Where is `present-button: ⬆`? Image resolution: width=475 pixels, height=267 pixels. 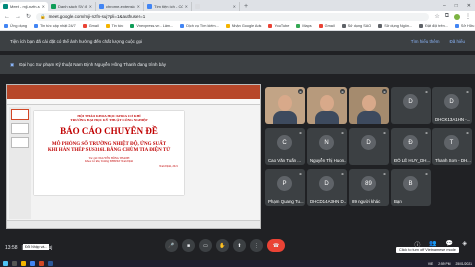
present-button: ⬆ is located at coordinates (239, 245).